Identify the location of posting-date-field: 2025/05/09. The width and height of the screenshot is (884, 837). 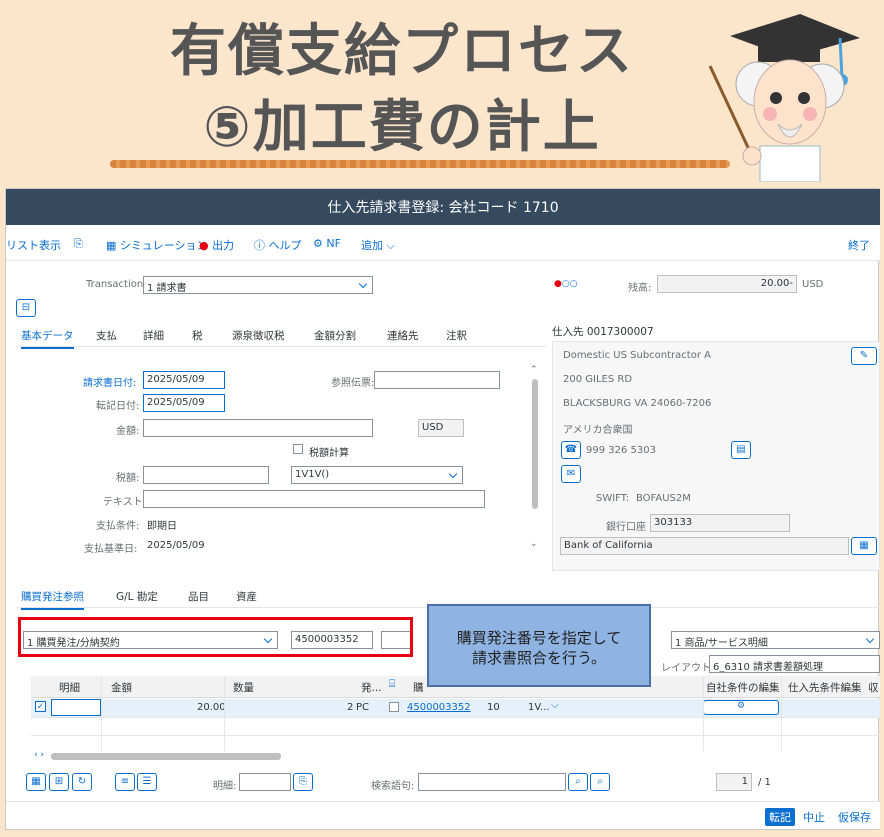
(184, 403).